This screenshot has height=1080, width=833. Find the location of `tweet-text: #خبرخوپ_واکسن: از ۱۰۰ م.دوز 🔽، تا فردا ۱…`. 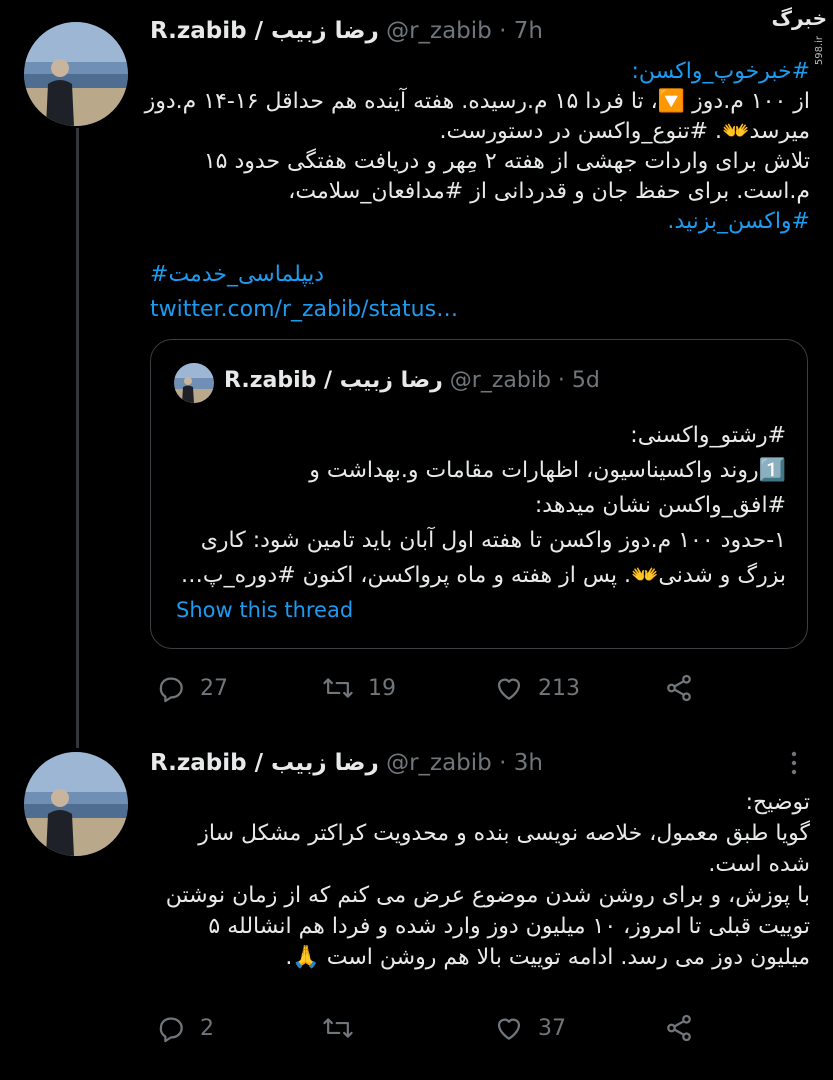

tweet-text: #خبرخوپ_واکسن: از ۱۰۰ م.دوز 🔽، تا فردا ۱… is located at coordinates (477, 147).